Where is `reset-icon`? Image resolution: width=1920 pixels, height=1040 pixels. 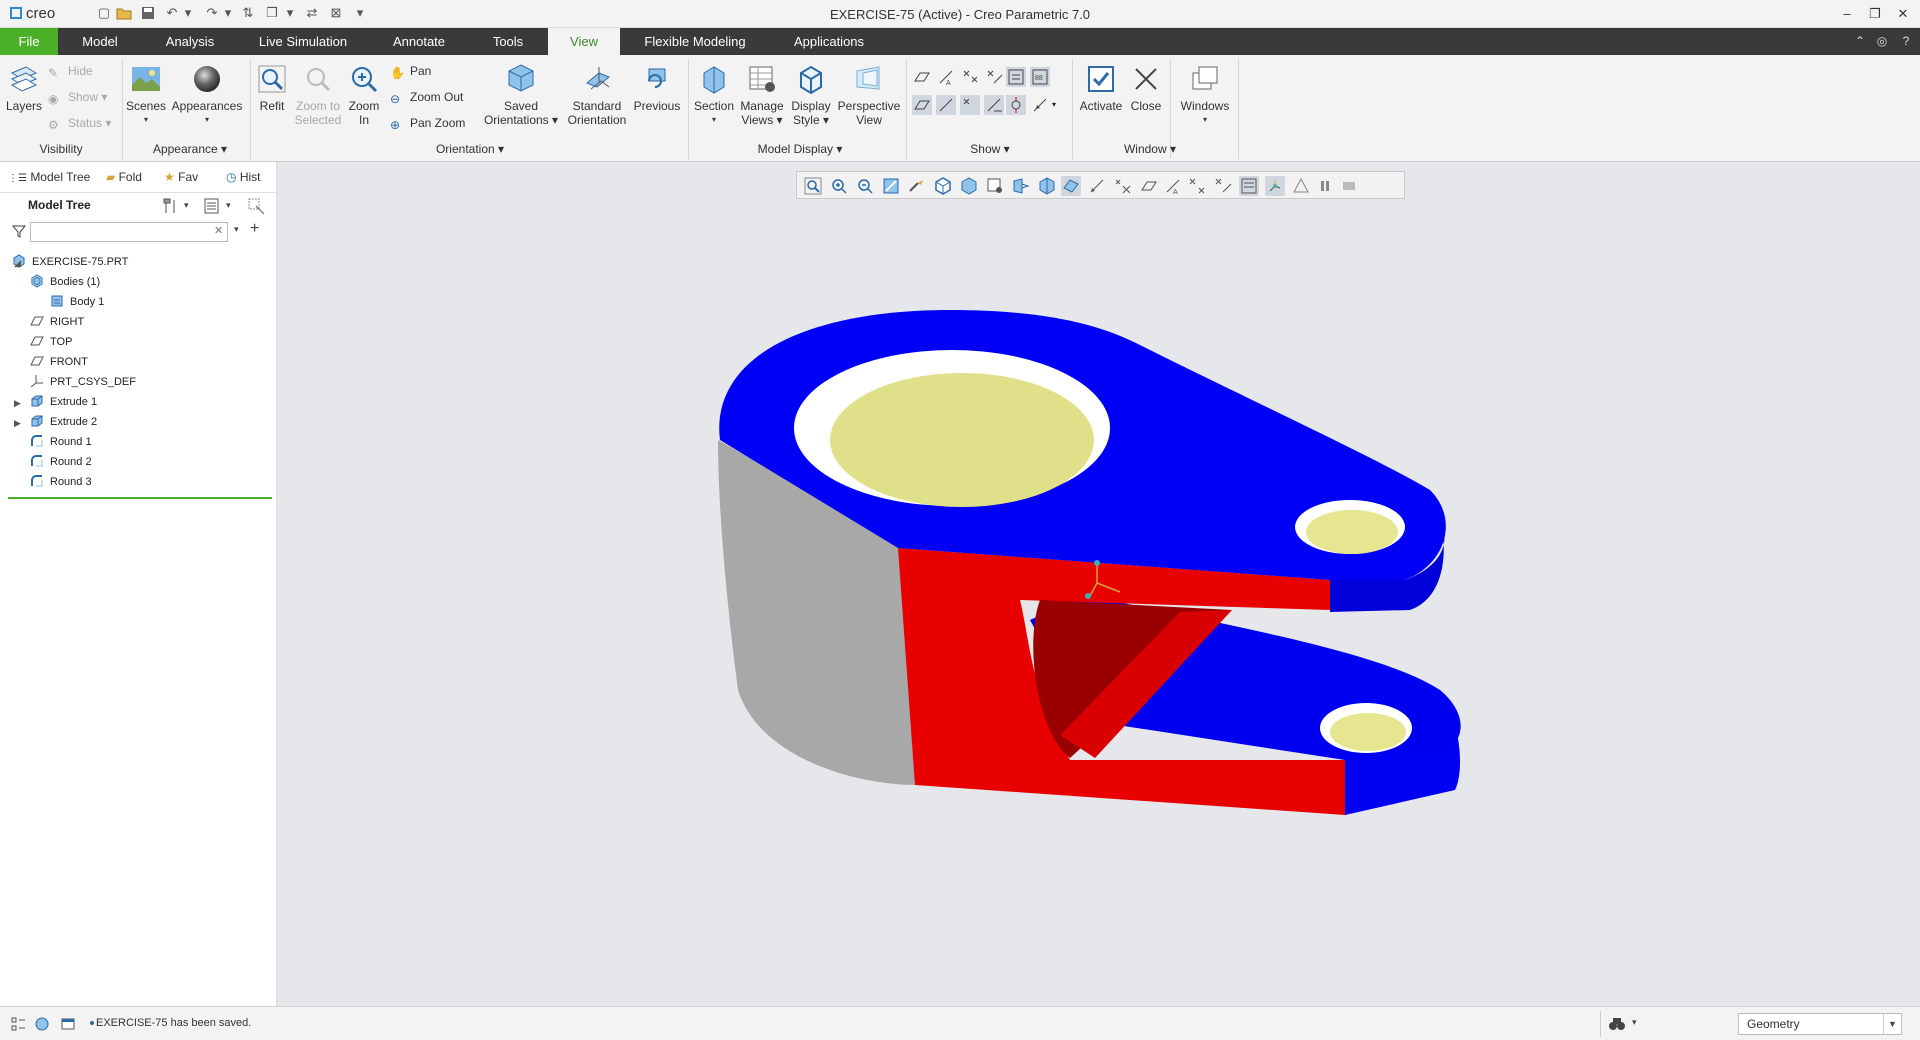 reset-icon is located at coordinates (1349, 186).